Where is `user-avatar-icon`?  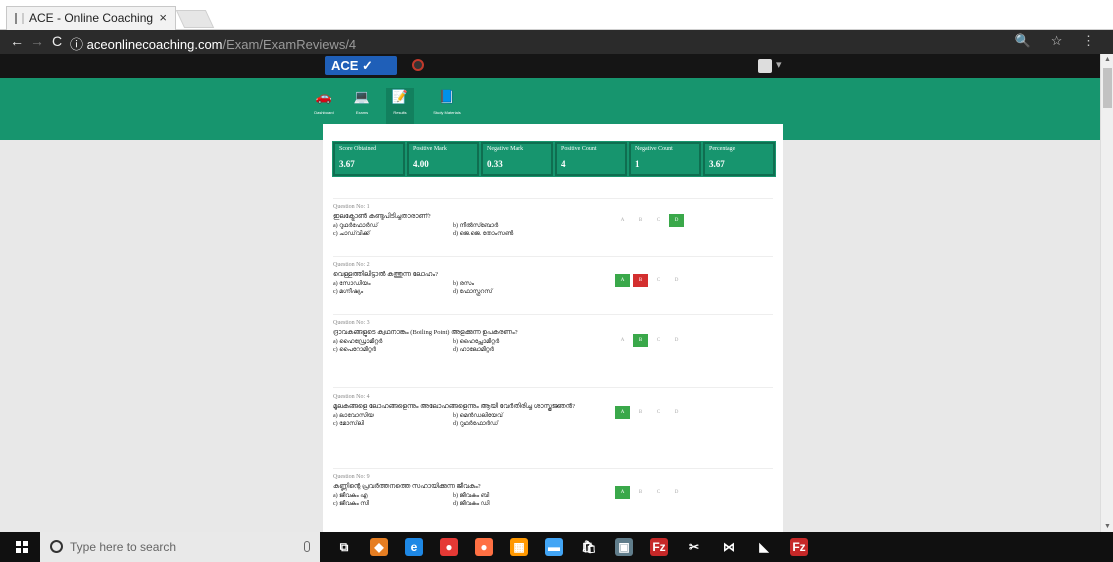
user-avatar-icon is located at coordinates (765, 66).